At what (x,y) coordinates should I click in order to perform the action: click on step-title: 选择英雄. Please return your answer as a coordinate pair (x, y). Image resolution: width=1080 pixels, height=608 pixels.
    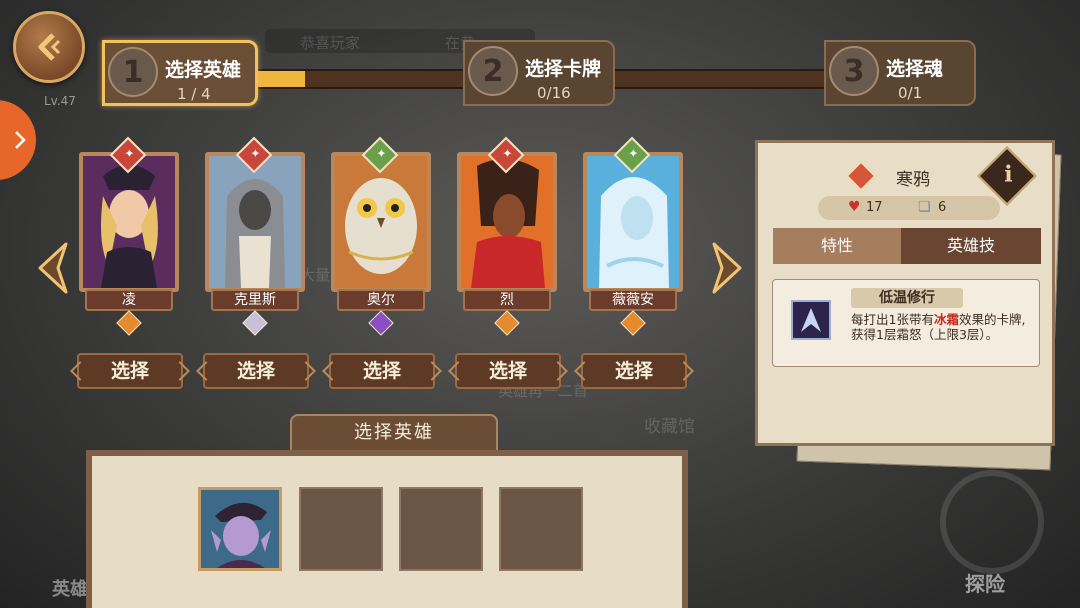
    Looking at the image, I should click on (203, 70).